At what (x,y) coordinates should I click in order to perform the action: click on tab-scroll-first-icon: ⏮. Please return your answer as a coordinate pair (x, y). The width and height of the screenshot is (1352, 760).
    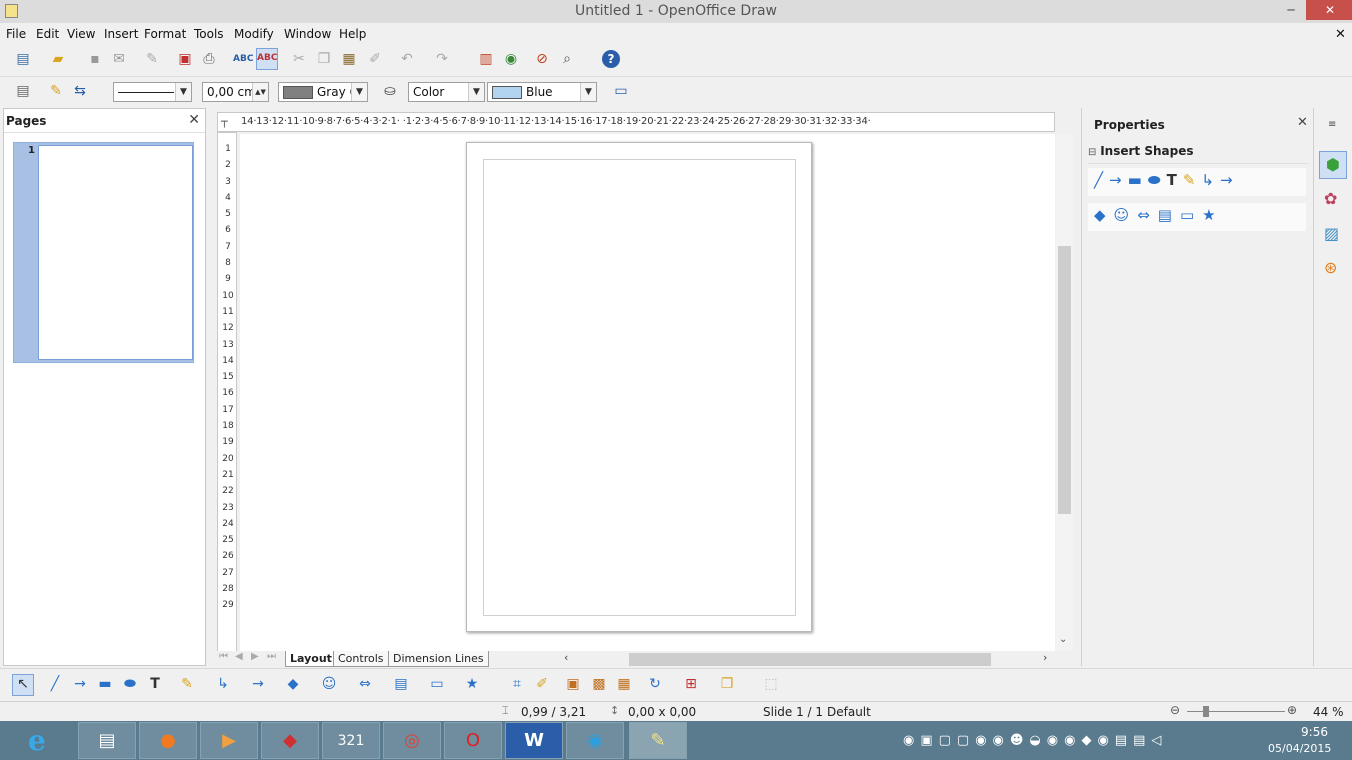
    Looking at the image, I should click on (223, 656).